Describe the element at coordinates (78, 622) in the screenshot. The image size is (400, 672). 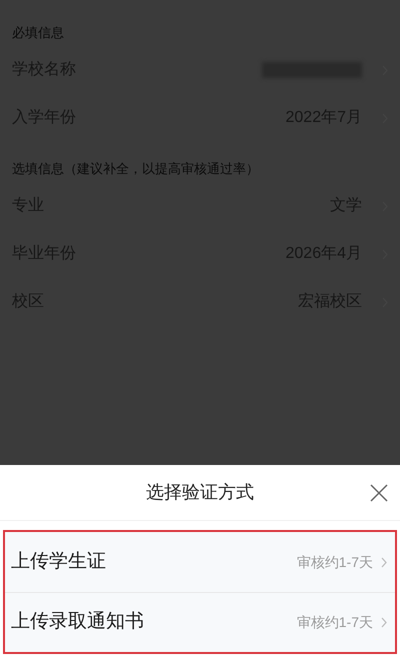
I see `option-label: 上传录取通知书` at that location.